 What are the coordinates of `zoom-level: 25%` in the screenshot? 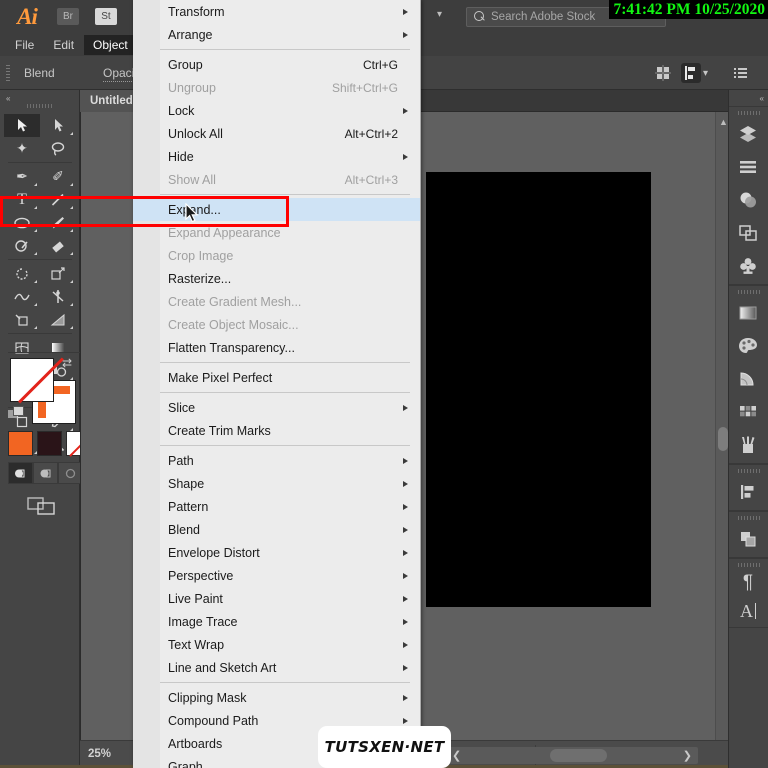 It's located at (99, 754).